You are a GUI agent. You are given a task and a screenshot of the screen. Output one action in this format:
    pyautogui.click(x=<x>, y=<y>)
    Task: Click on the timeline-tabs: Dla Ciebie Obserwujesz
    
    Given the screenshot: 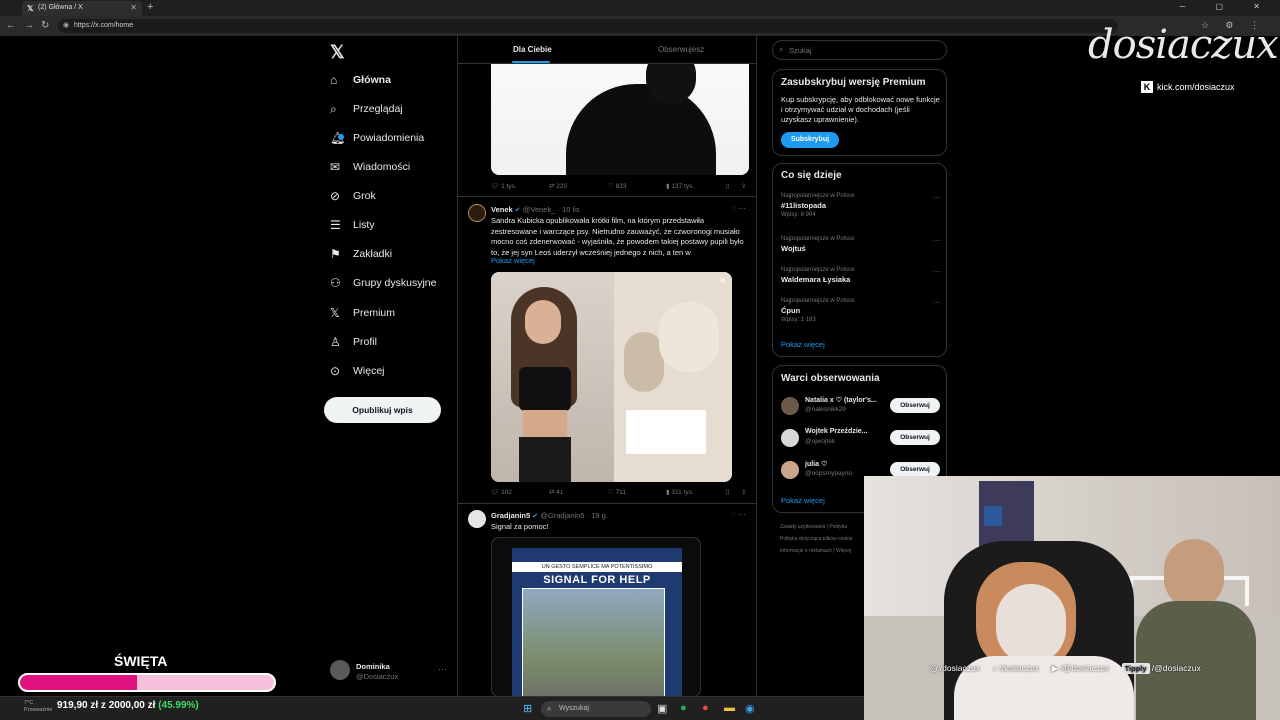 What is the action you would take?
    pyautogui.click(x=607, y=50)
    